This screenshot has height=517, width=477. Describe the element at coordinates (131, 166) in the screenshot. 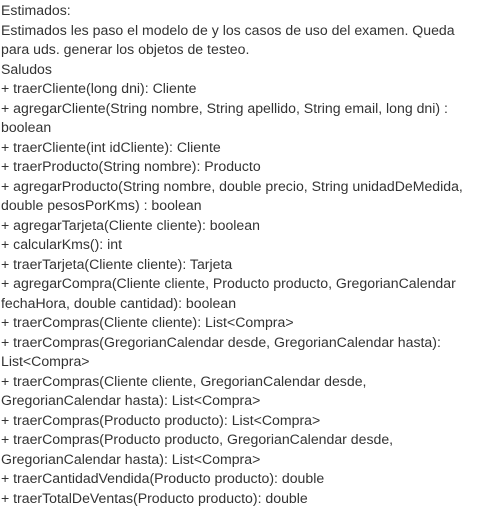

I see `method-item: + traerProducto(String nombre): Producto` at that location.